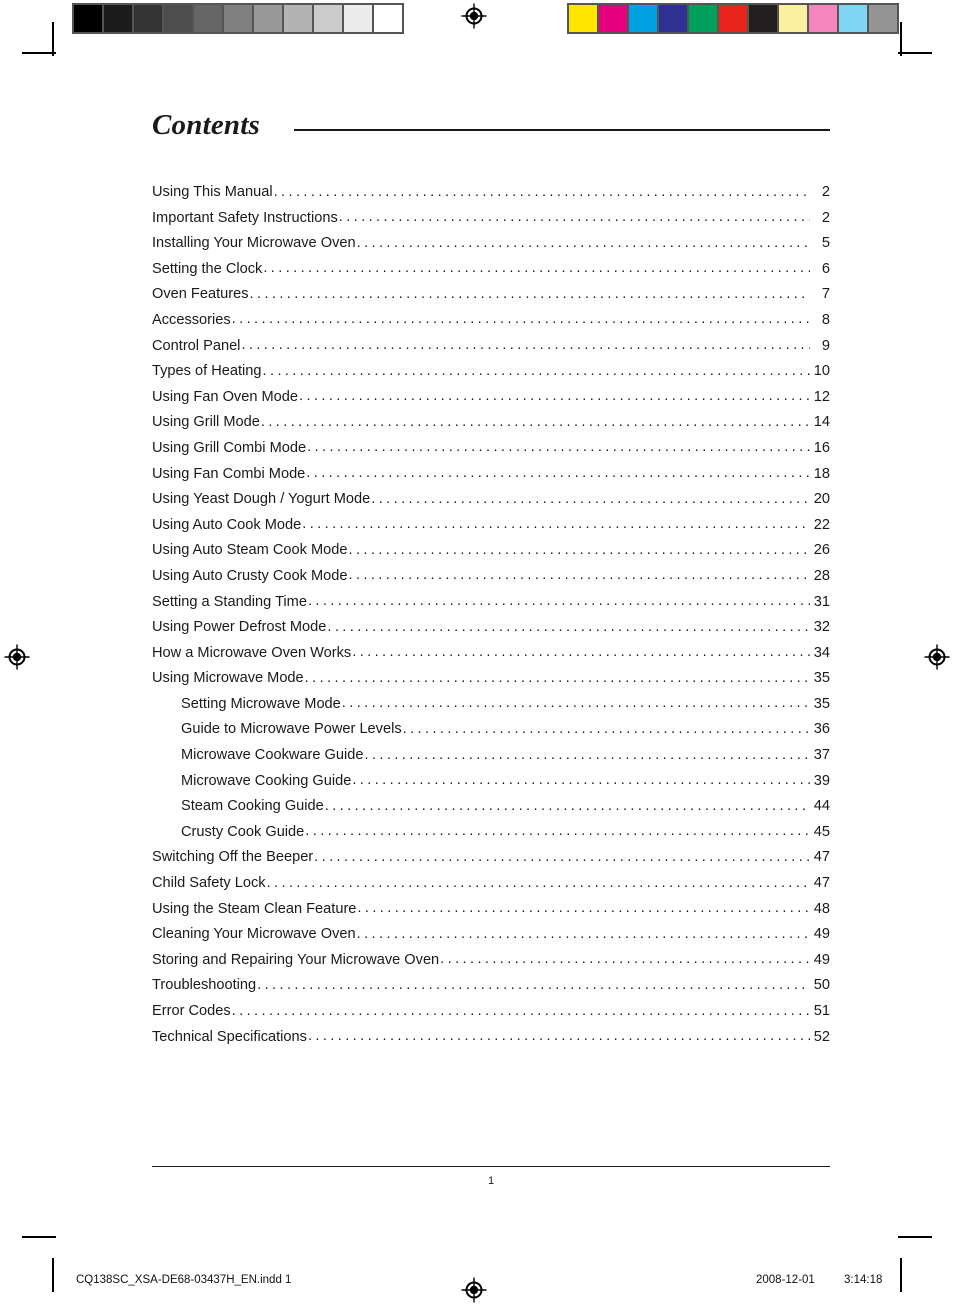  I want to click on toc-page-number: 50, so click(821, 985).